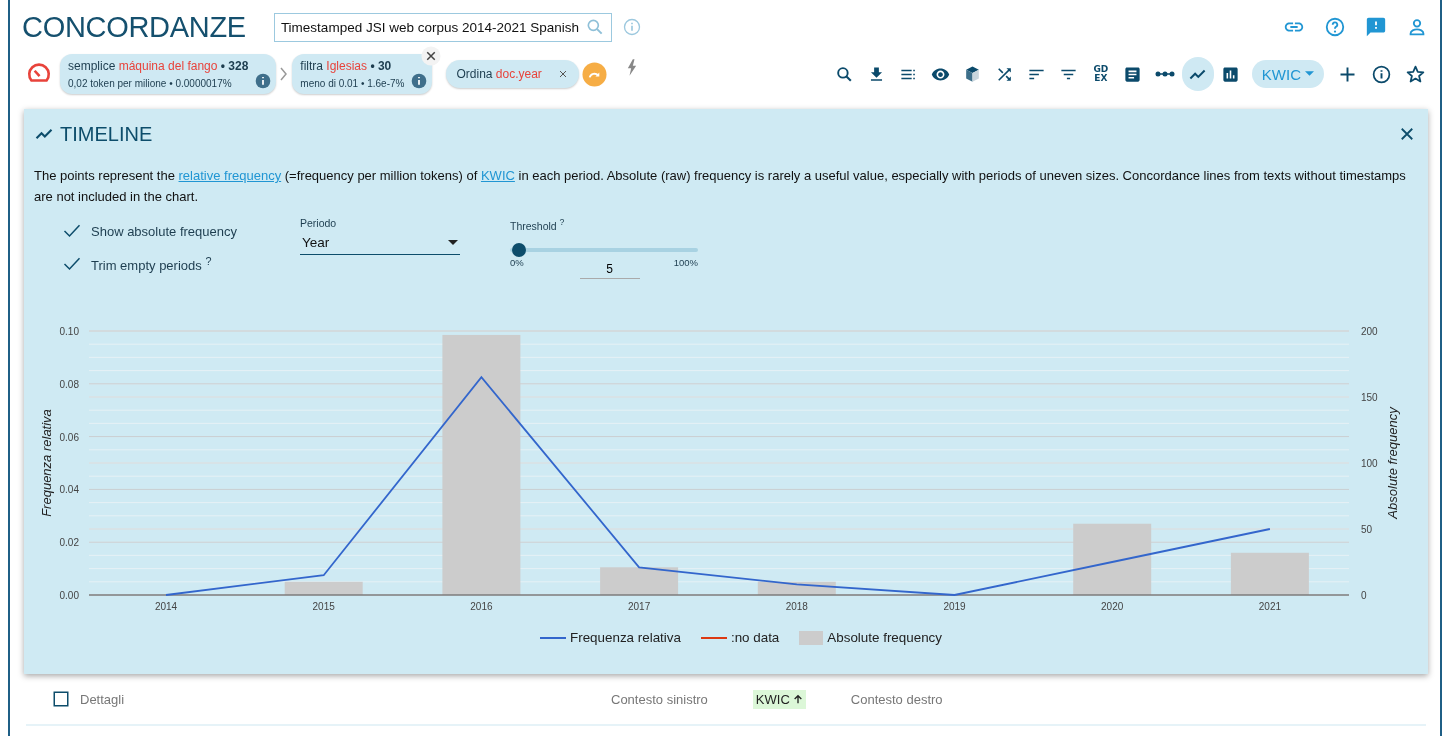 The image size is (1448, 736). Describe the element at coordinates (1364, 595) in the screenshot. I see `axis-label: 0` at that location.